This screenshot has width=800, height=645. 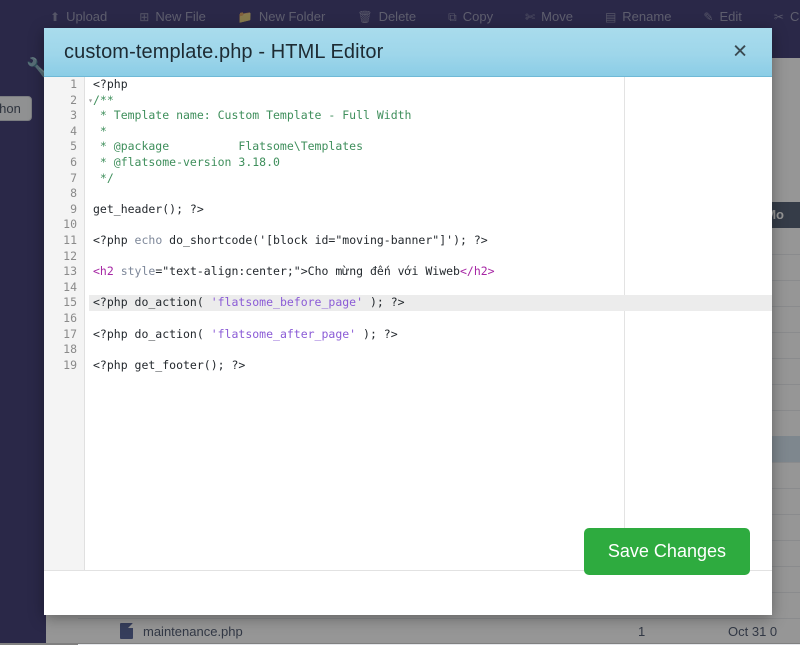 I want to click on line-number: 17, so click(x=70, y=333).